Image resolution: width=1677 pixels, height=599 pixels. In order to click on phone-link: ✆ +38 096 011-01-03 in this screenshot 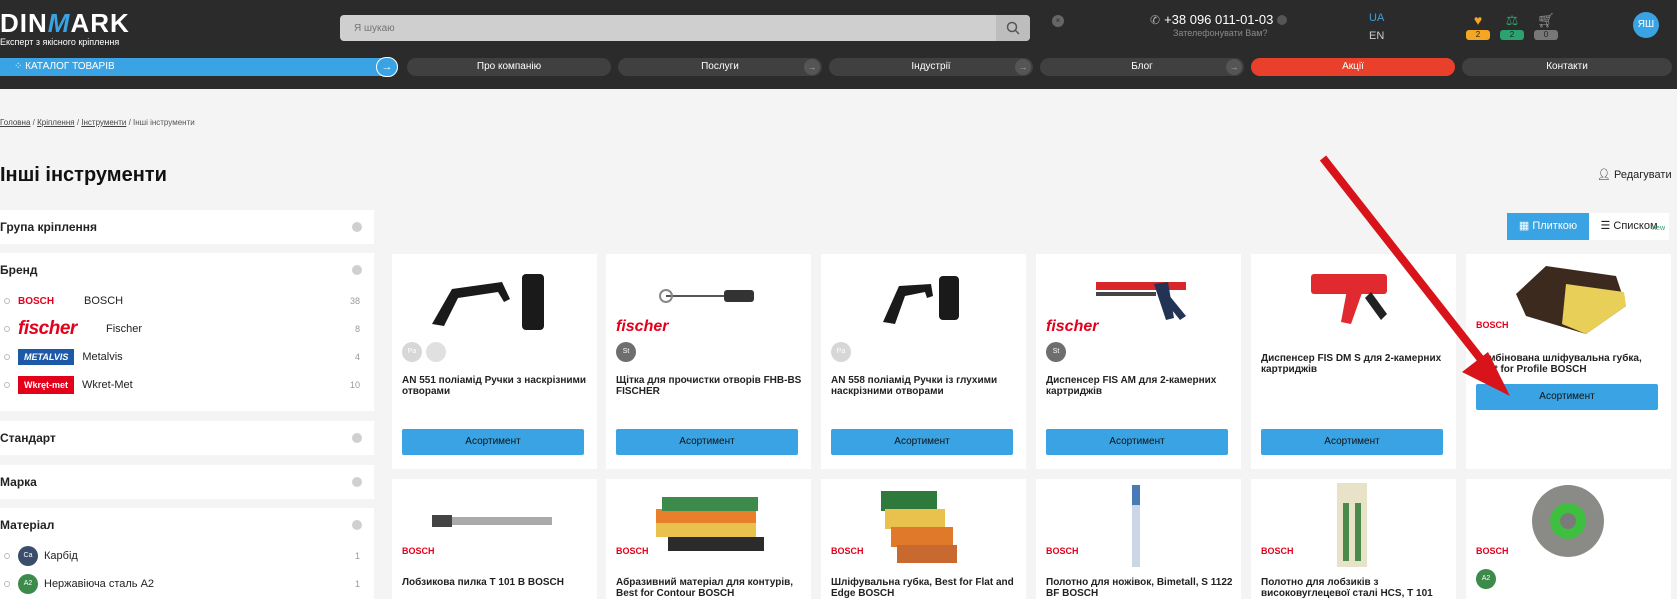, I will do `click(1219, 19)`.